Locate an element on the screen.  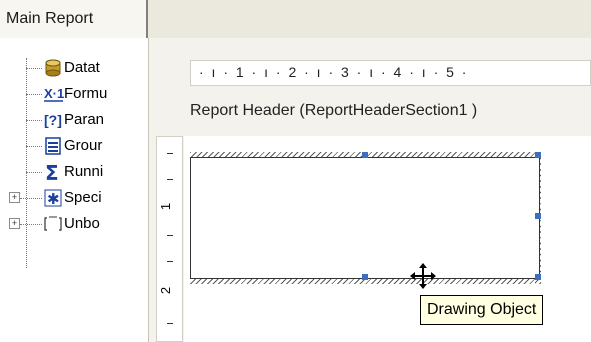
vertical-ruler: 1 2 is located at coordinates (169, 239).